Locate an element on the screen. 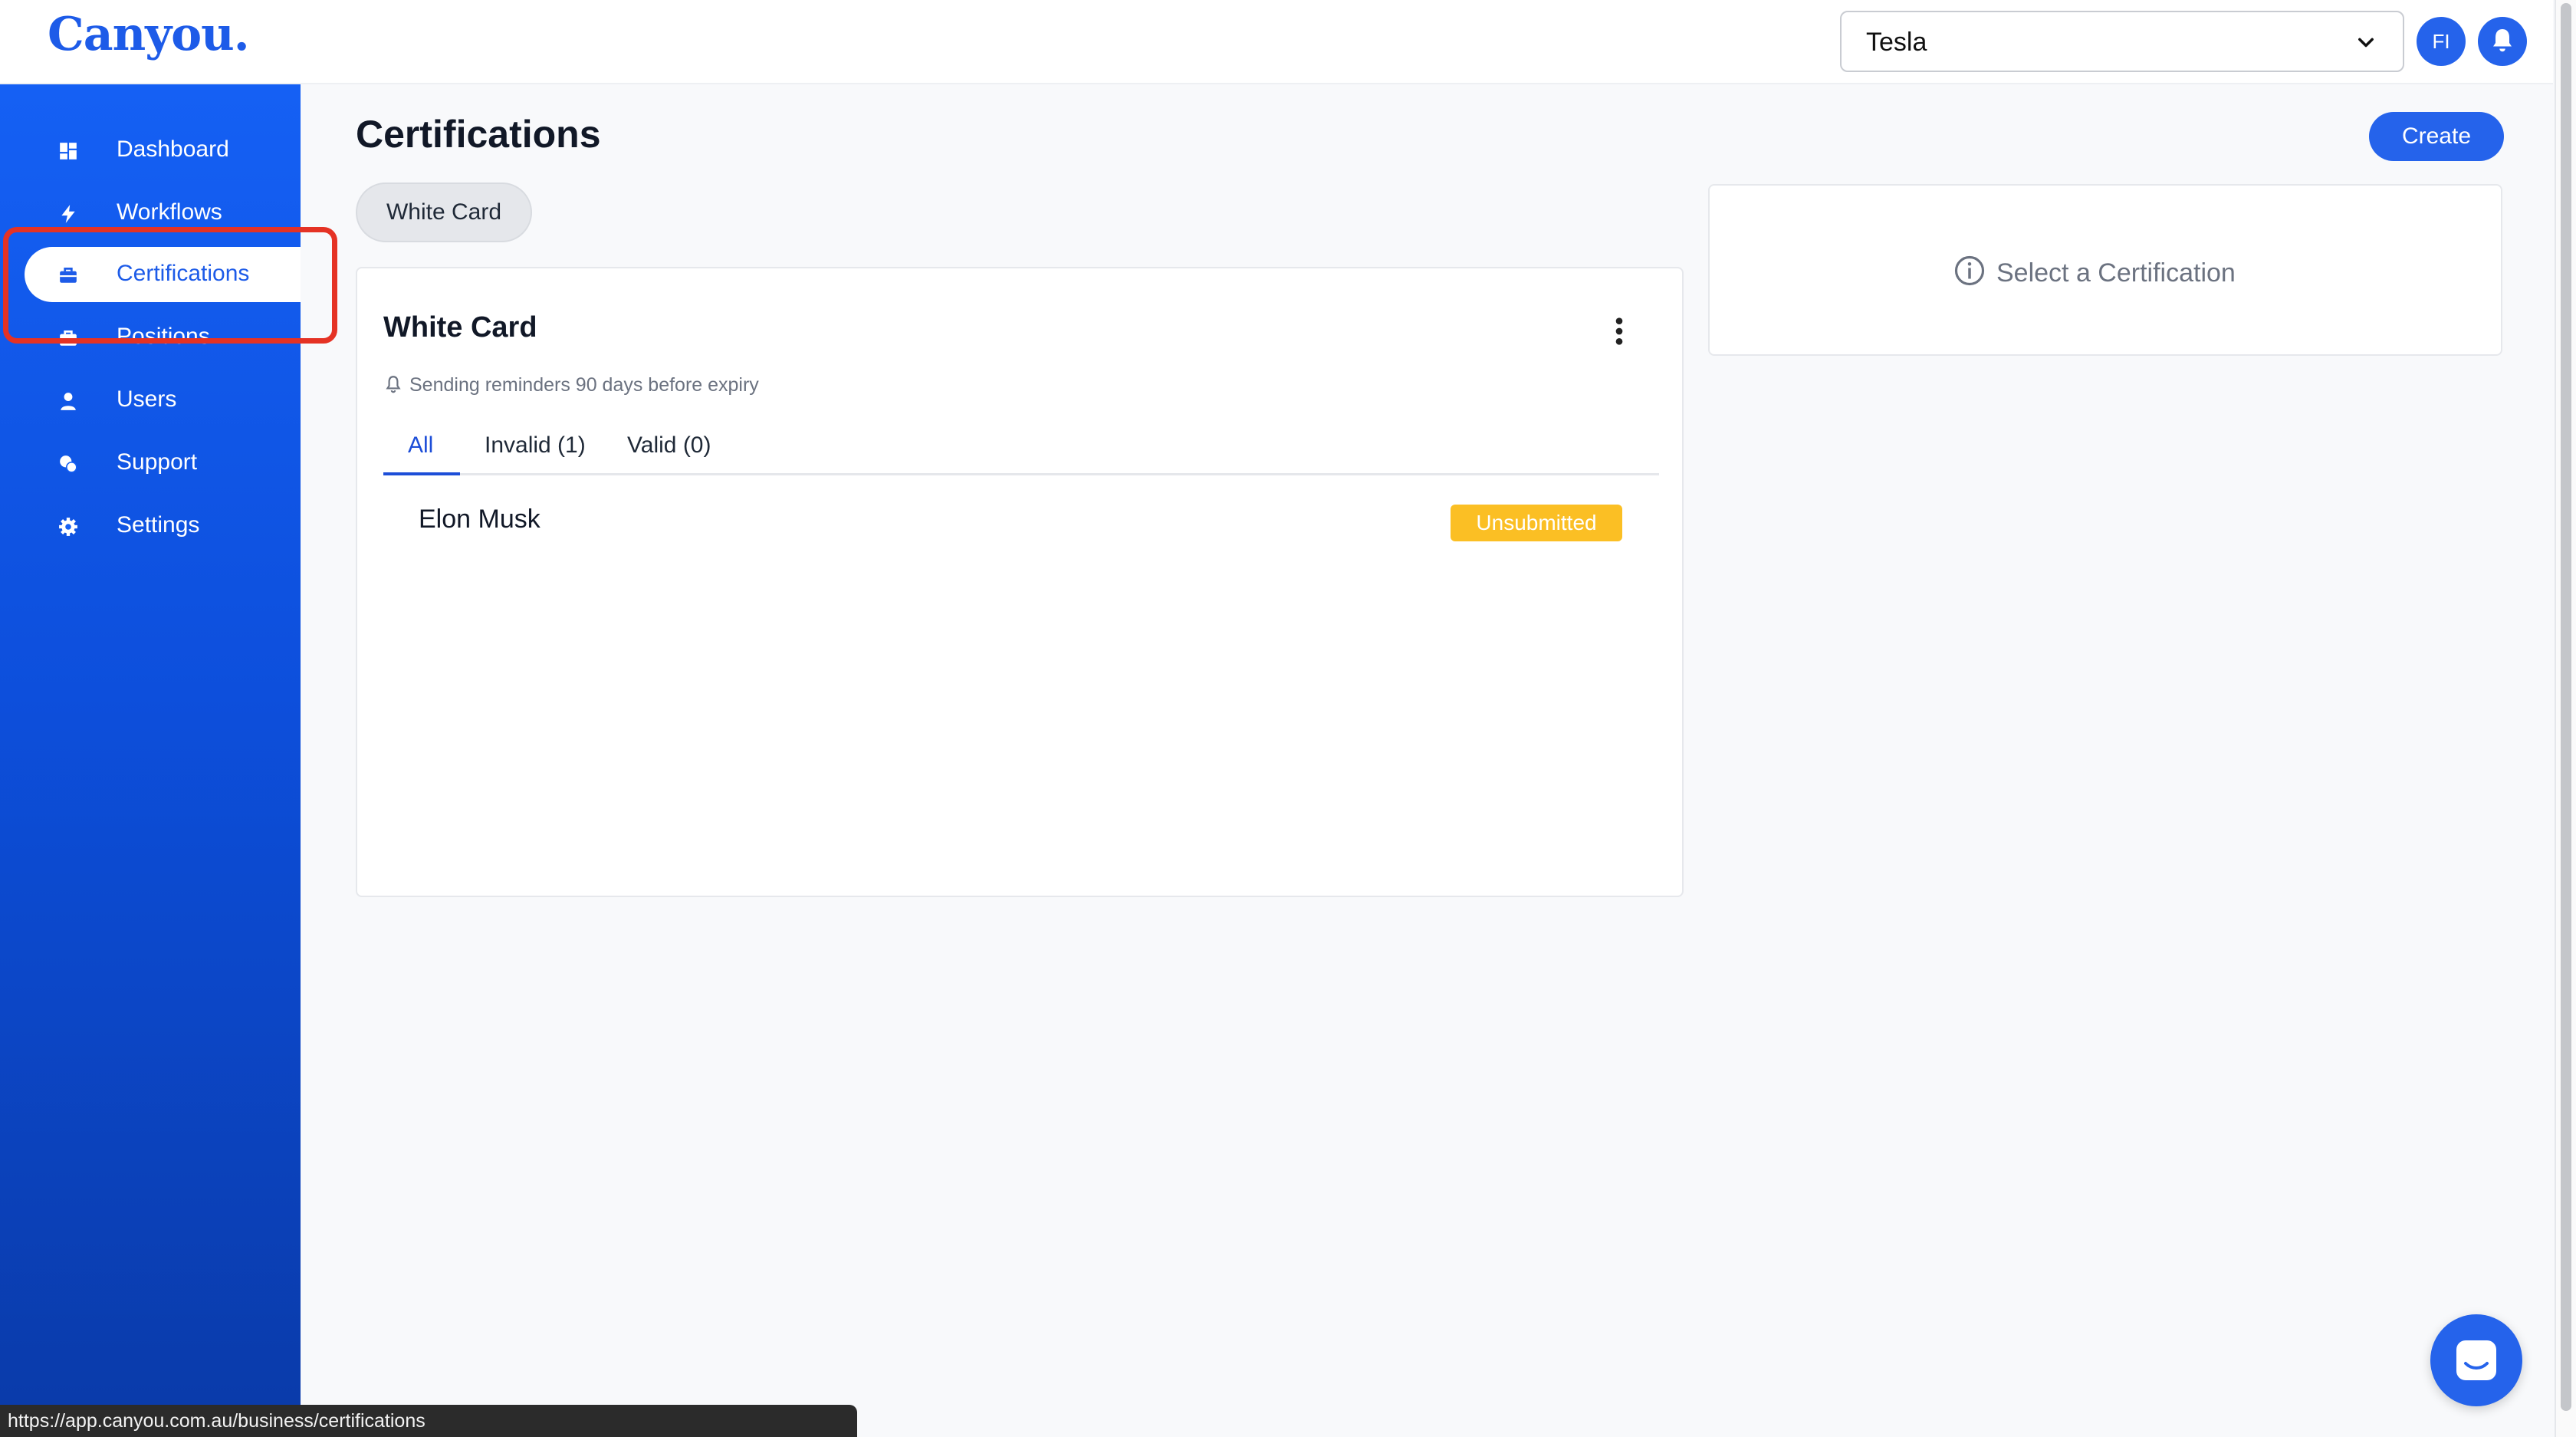  company-select: Tesla is located at coordinates (2122, 41).